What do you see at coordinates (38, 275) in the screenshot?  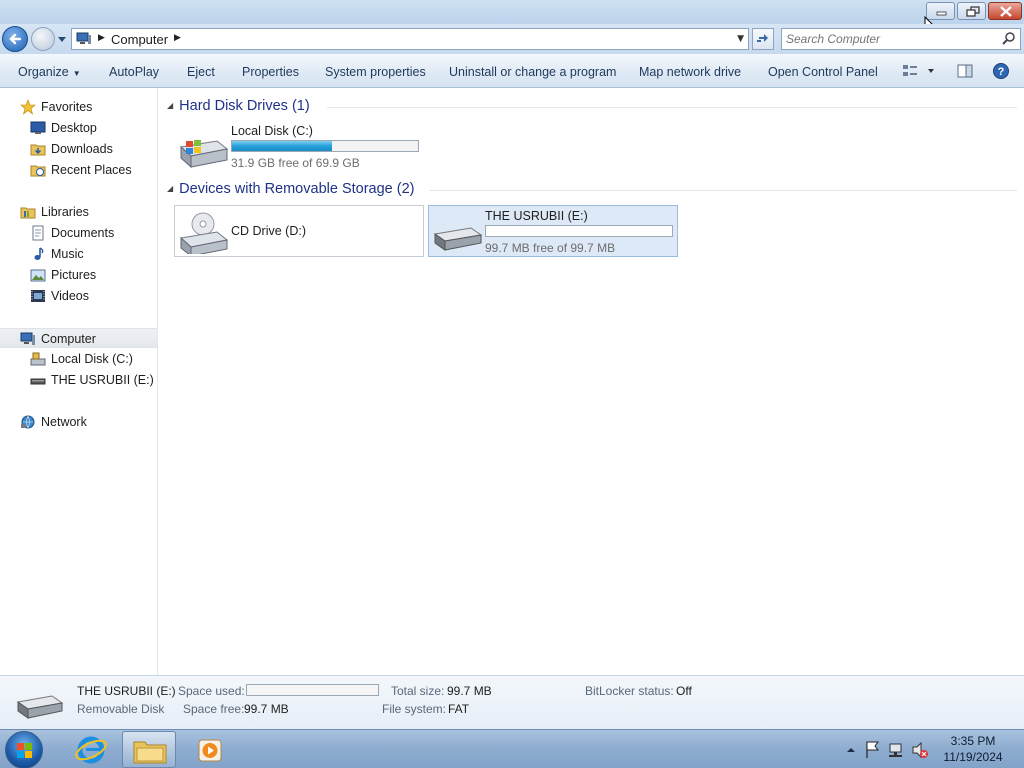 I see `pictures-icon` at bounding box center [38, 275].